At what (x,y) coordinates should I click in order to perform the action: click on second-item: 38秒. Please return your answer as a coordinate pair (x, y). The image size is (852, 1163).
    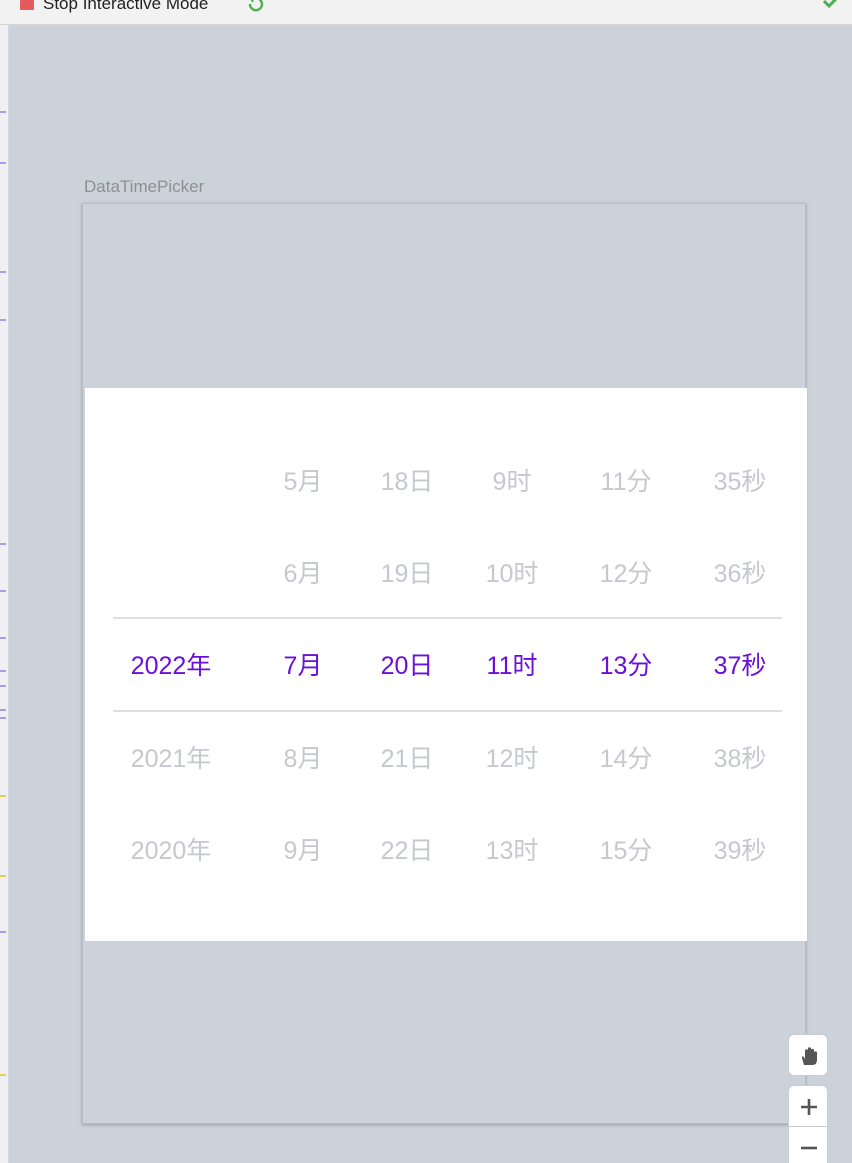
    Looking at the image, I should click on (740, 759).